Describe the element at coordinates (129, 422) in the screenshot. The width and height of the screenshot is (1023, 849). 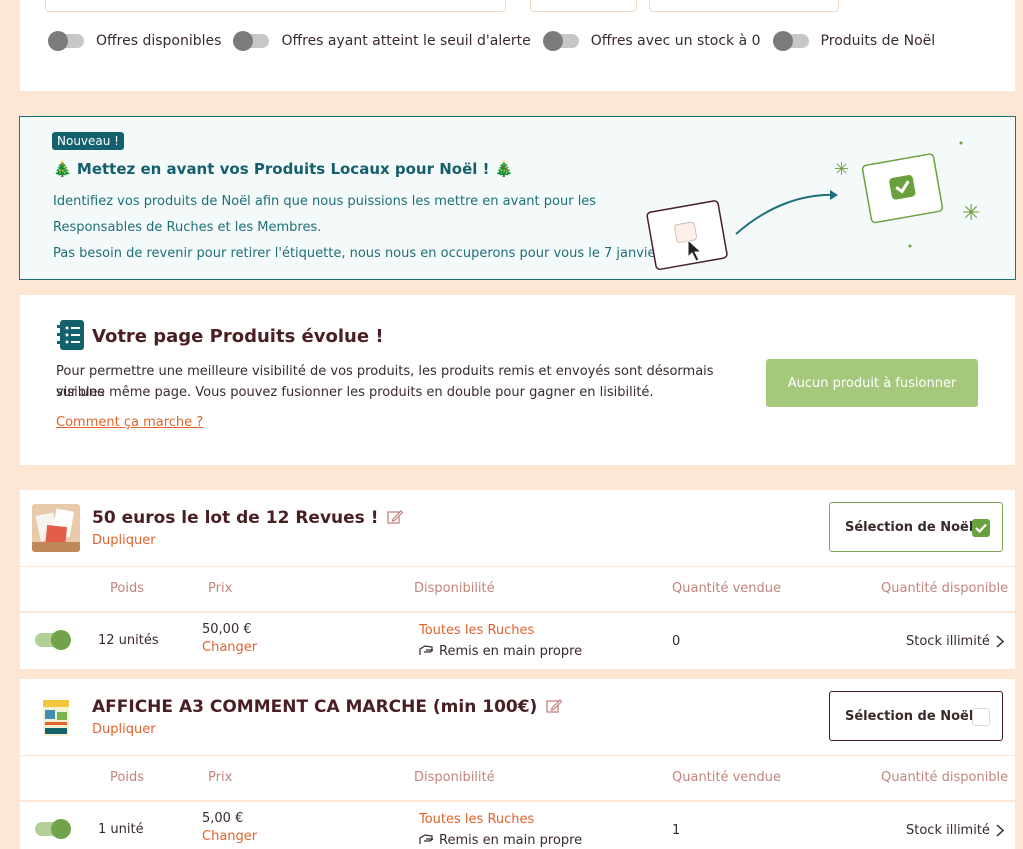
I see `how-it-works-link: Comment ça marche ?` at that location.